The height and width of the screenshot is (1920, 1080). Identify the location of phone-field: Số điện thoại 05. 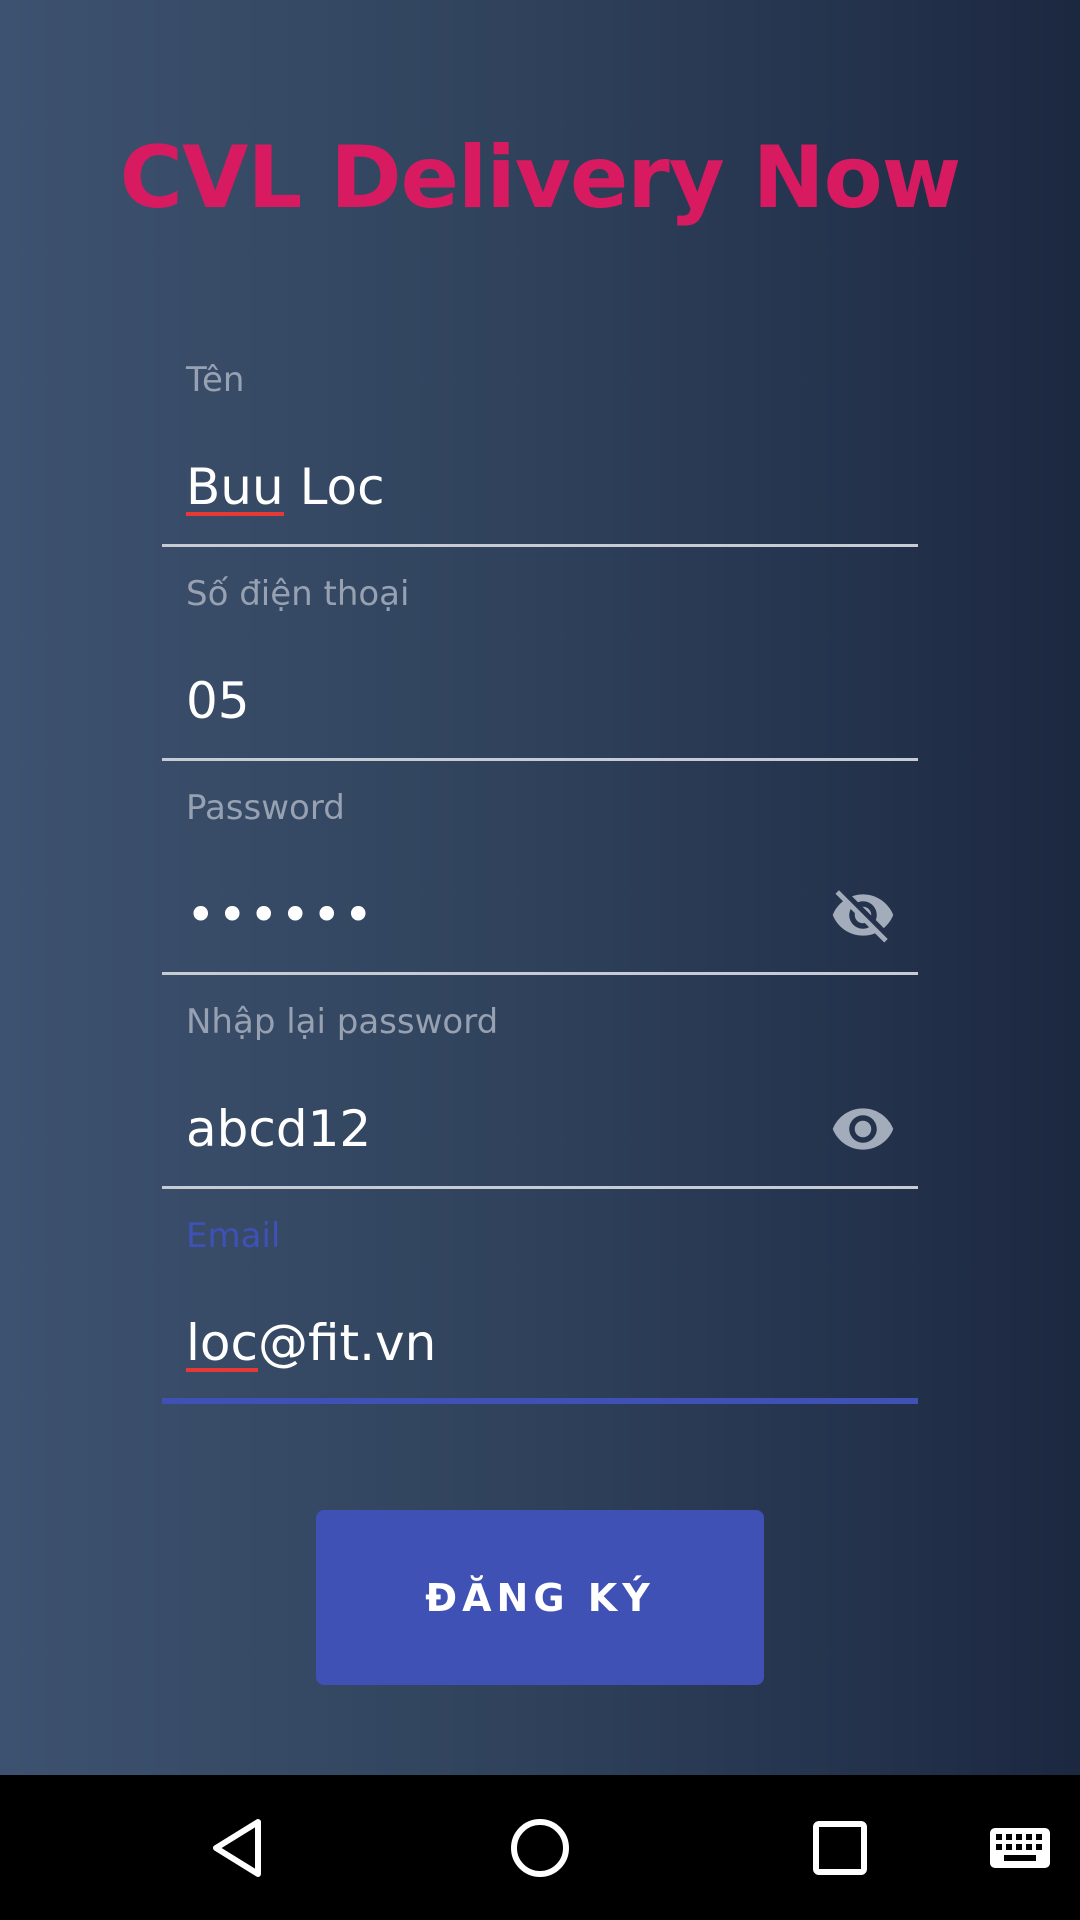
(540, 681).